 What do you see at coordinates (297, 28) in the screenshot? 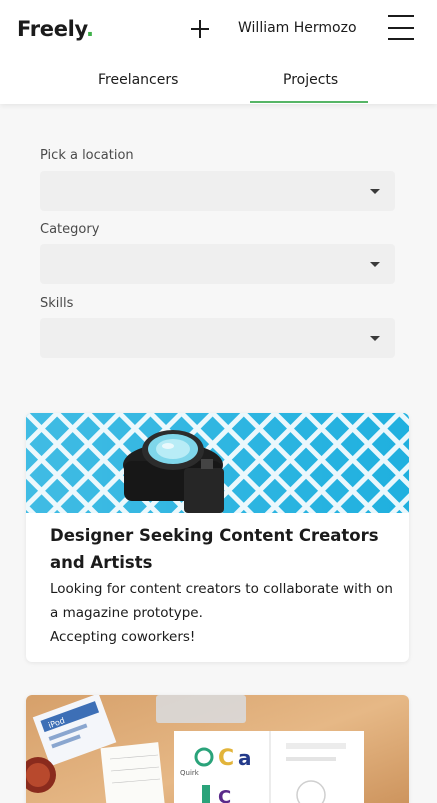
I see `user-name-link: William Hermozo` at bounding box center [297, 28].